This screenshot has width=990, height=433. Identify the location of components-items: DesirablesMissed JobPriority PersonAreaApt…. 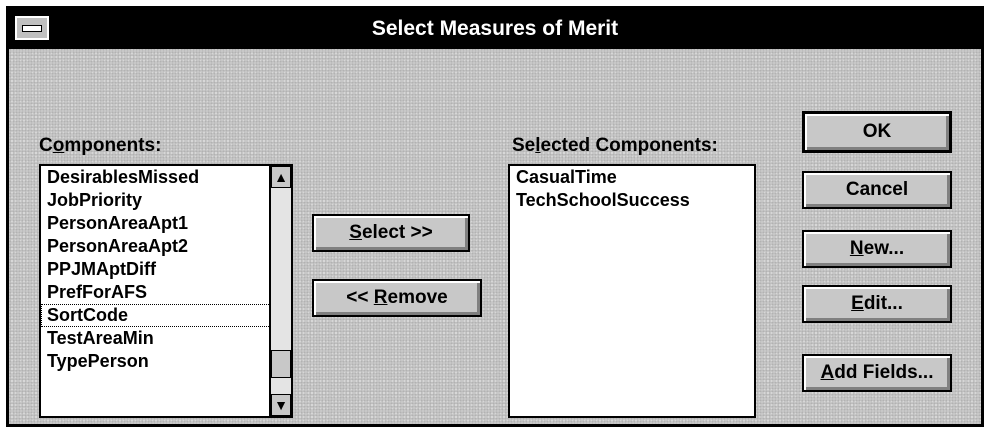
(166, 269).